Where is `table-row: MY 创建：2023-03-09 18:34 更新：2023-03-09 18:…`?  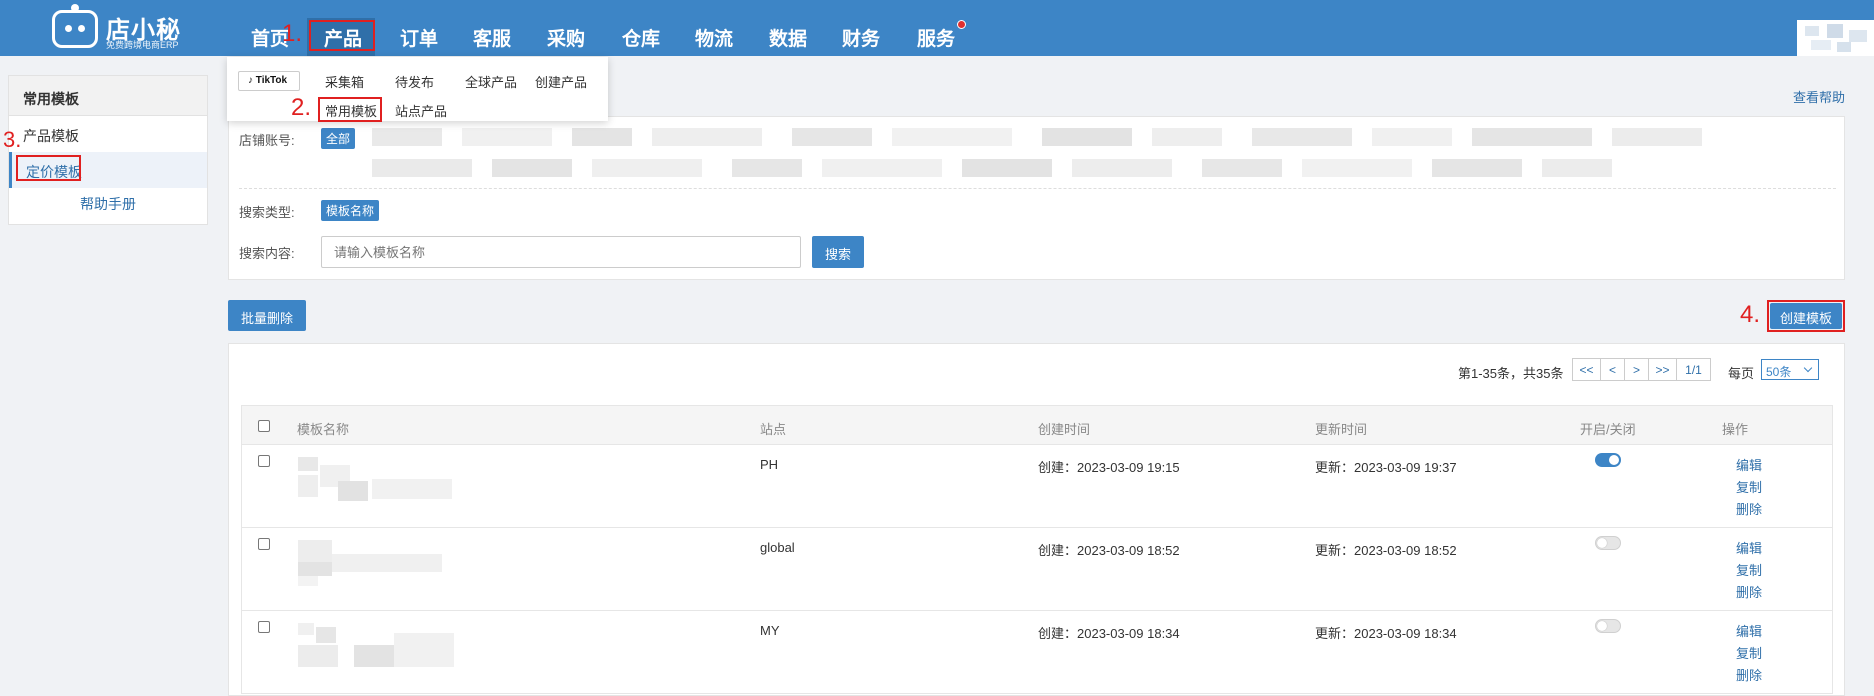
table-row: MY 创建：2023-03-09 18:34 更新：2023-03-09 18:… is located at coordinates (1037, 652).